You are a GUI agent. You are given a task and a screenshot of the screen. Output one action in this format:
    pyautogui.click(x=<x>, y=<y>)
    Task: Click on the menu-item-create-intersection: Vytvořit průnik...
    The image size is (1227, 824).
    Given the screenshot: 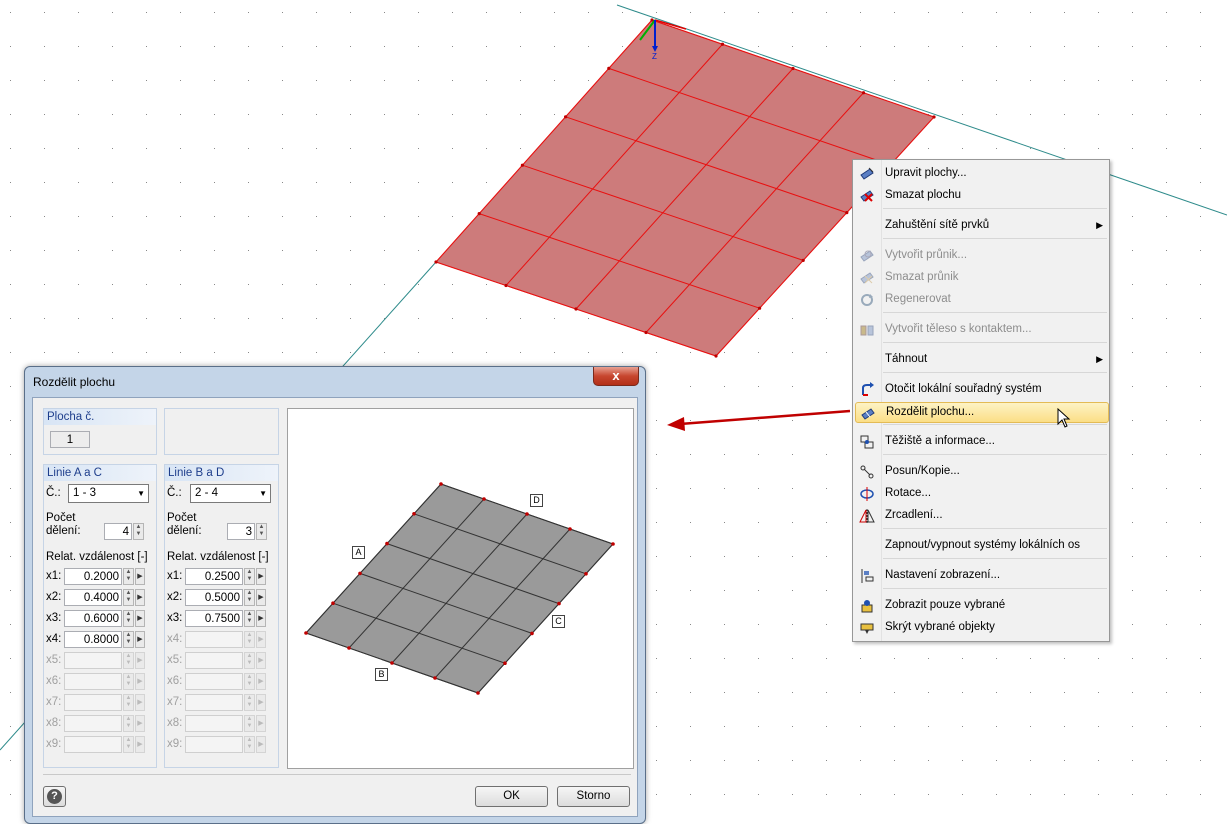 What is the action you would take?
    pyautogui.click(x=981, y=255)
    